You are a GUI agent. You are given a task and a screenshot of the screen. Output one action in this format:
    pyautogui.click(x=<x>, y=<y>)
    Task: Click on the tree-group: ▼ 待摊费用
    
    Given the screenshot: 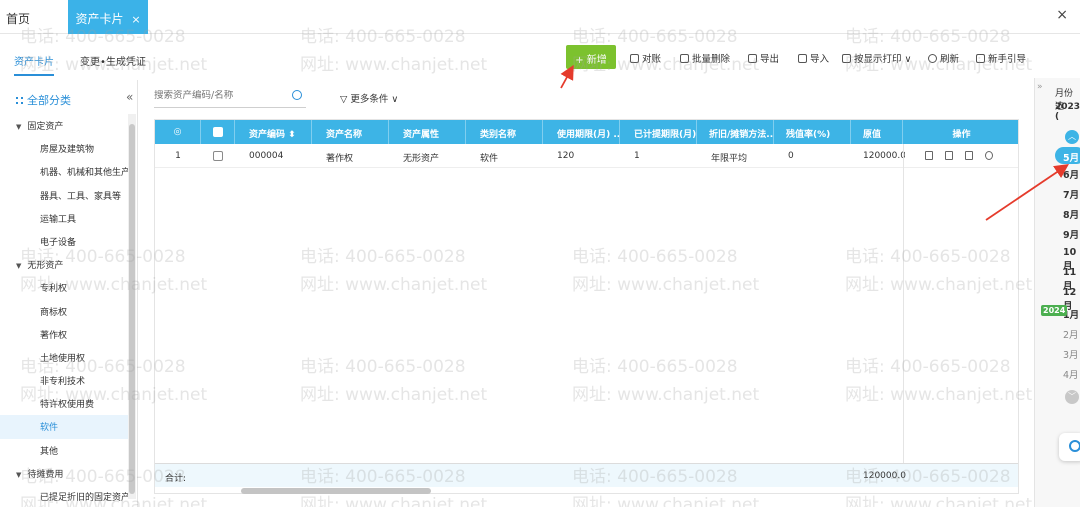 What is the action you would take?
    pyautogui.click(x=64, y=473)
    